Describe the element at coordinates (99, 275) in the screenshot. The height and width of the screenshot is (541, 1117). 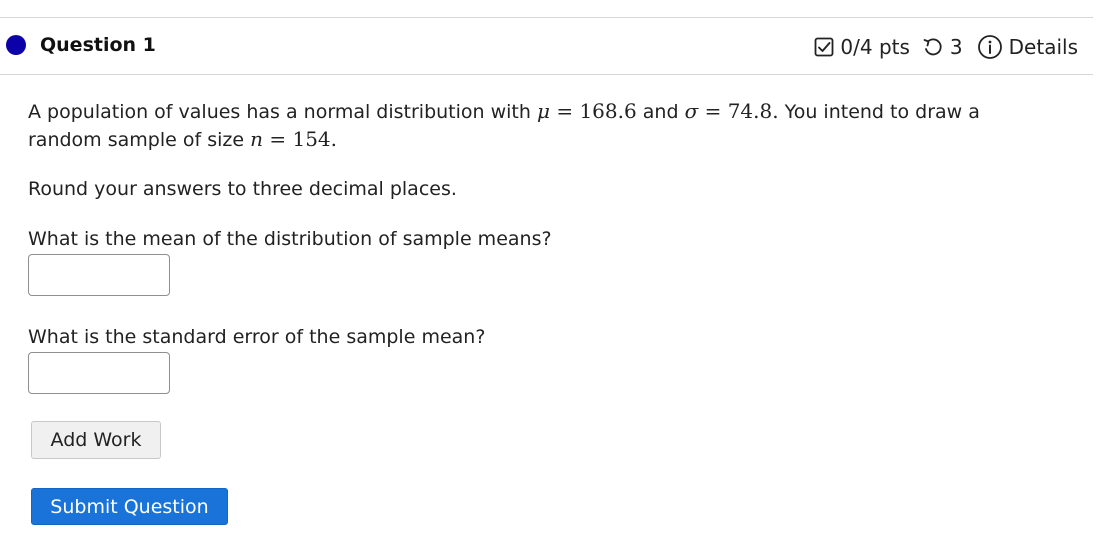
I see `answer-1-input` at that location.